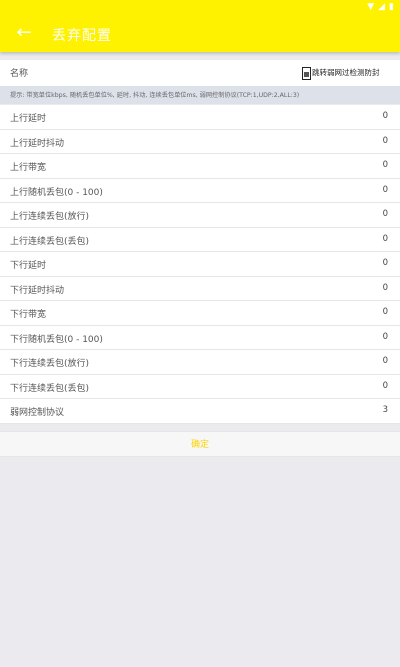  Describe the element at coordinates (50, 364) in the screenshot. I see `row-label: 下行连续丢包(放行)` at that location.